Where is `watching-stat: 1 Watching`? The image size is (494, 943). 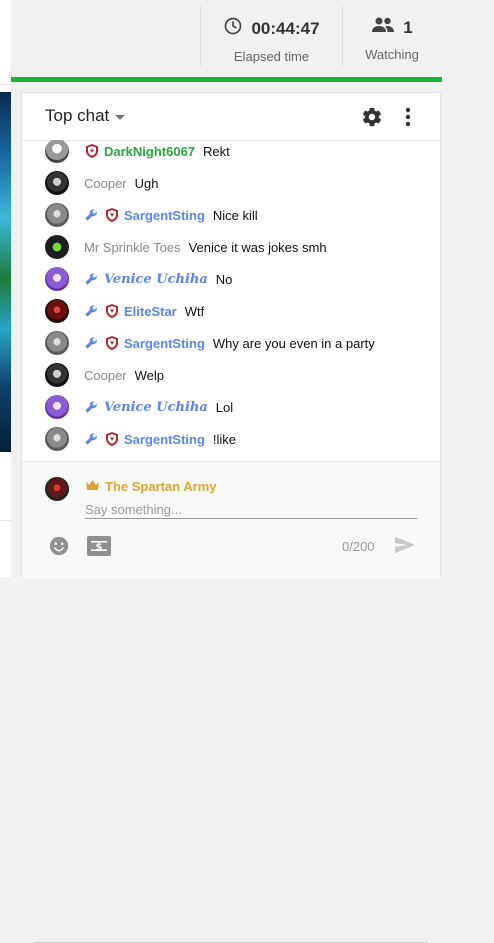 watching-stat: 1 Watching is located at coordinates (392, 36).